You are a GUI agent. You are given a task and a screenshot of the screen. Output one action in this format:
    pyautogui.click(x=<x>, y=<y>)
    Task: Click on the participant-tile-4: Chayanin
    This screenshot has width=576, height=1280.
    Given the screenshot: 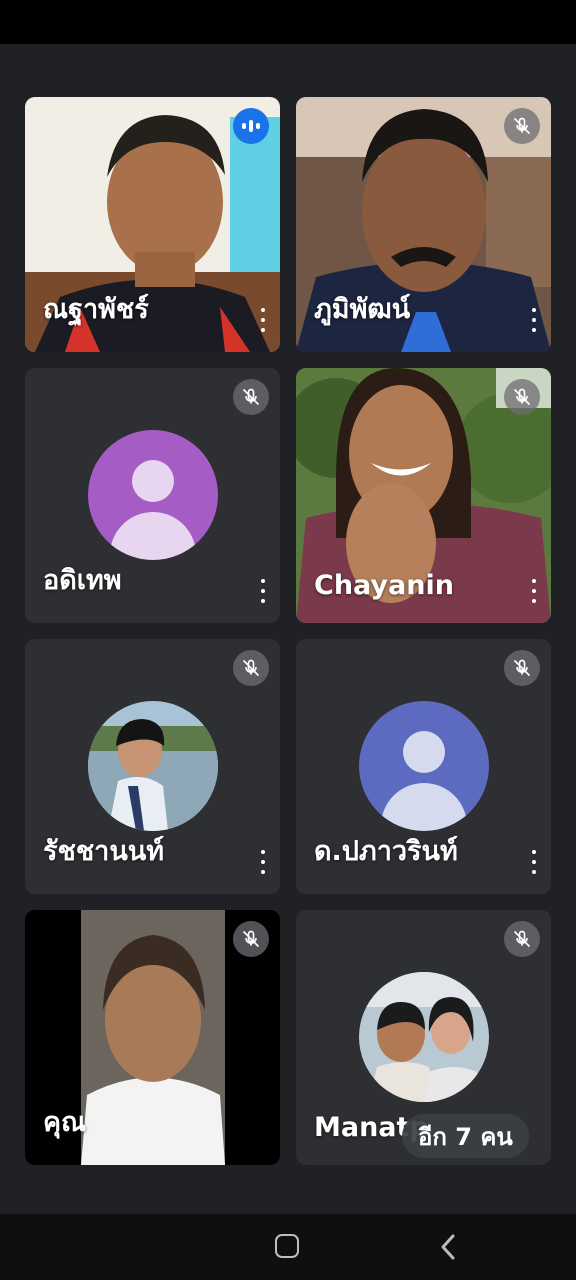 What is the action you would take?
    pyautogui.click(x=423, y=495)
    